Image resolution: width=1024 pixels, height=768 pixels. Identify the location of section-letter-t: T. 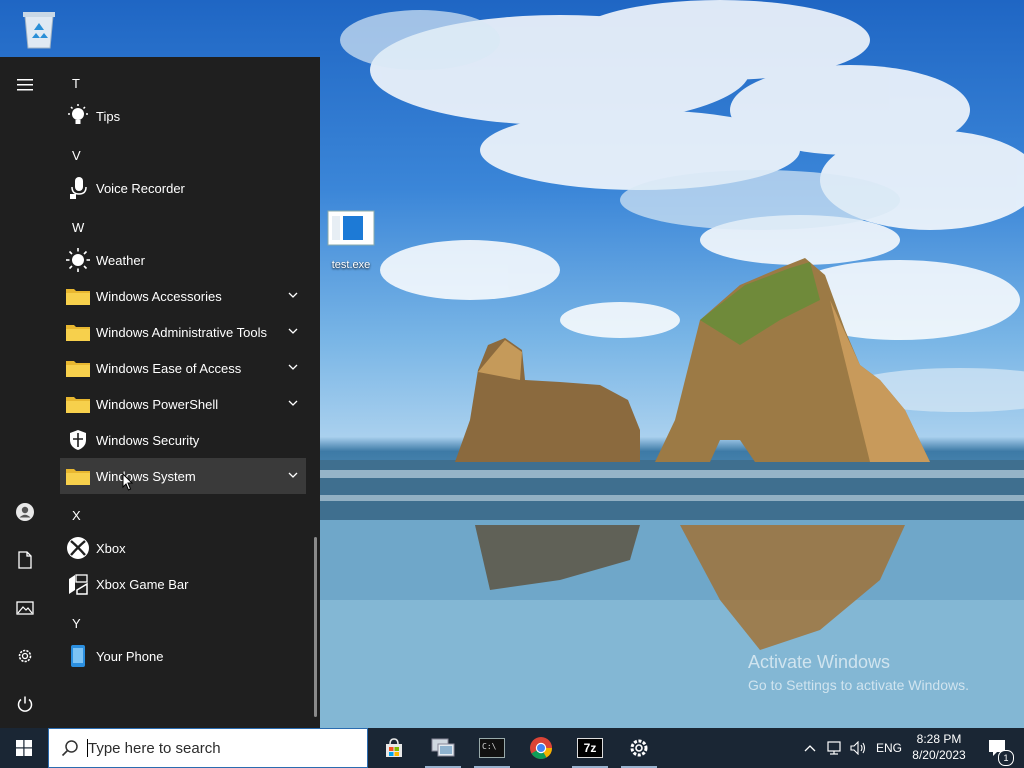
(76, 83).